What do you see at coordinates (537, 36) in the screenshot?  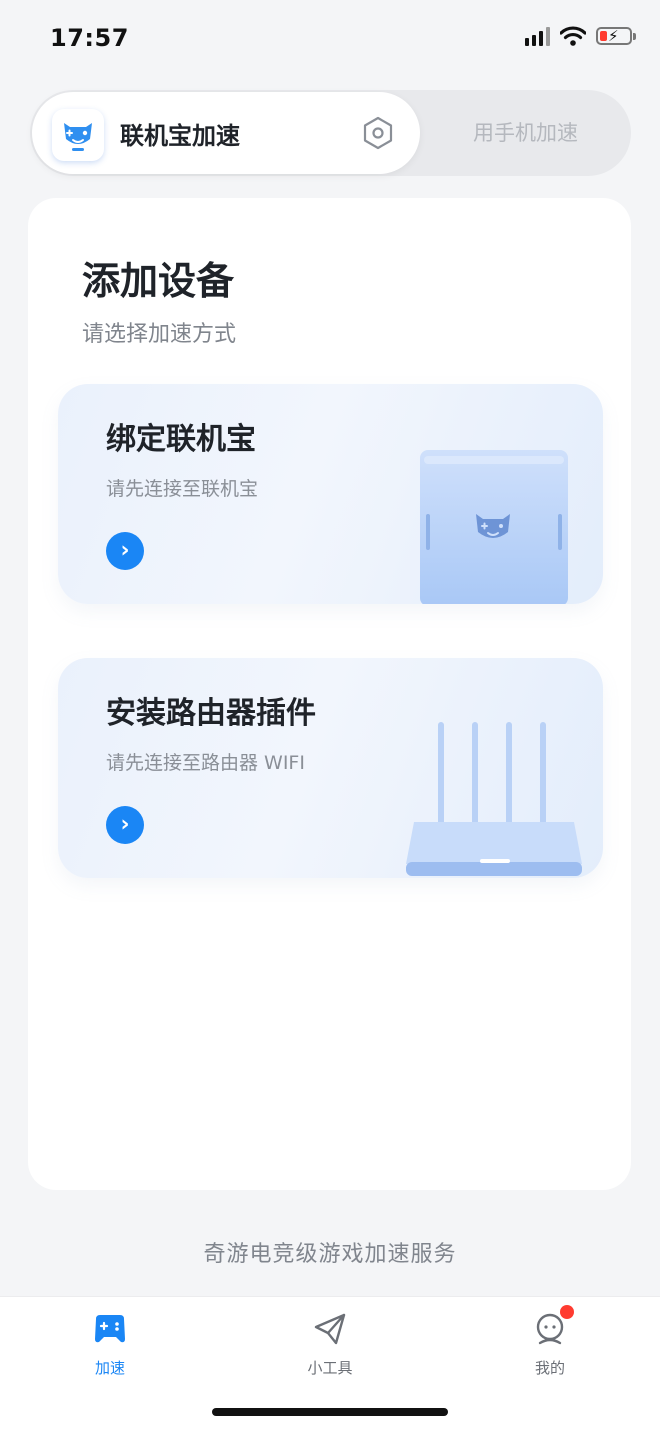 I see `cellular-signal-icon` at bounding box center [537, 36].